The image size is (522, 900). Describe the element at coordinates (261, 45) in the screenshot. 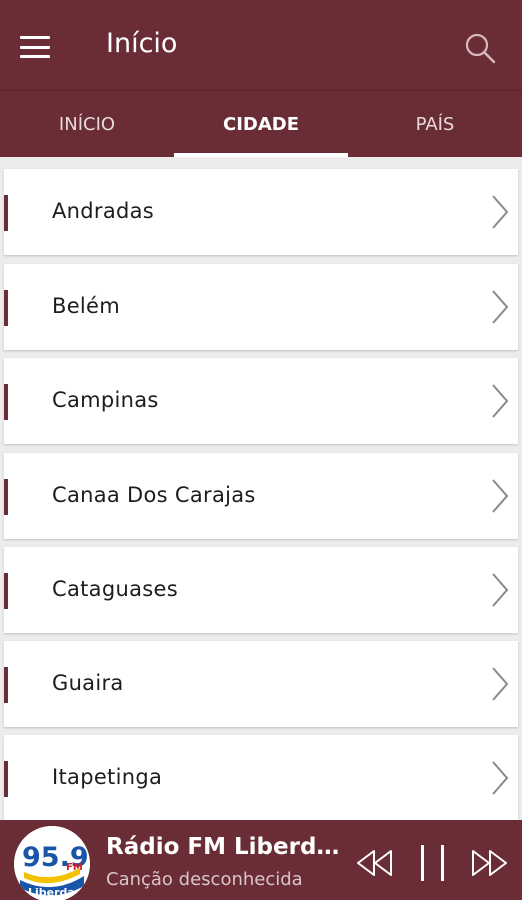

I see `app-bar: Início` at that location.